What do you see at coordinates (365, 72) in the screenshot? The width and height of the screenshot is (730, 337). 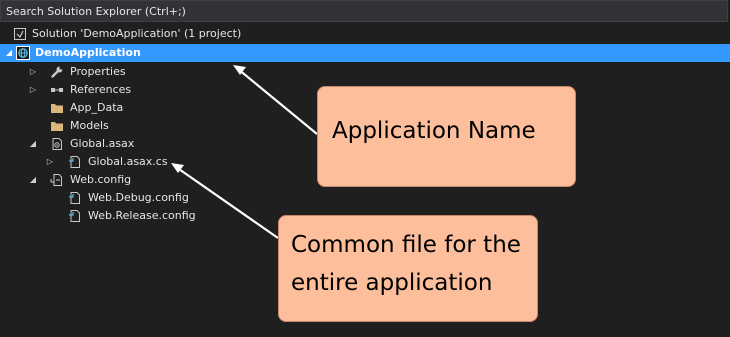 I see `tree-item-properties: ▷ Properties` at bounding box center [365, 72].